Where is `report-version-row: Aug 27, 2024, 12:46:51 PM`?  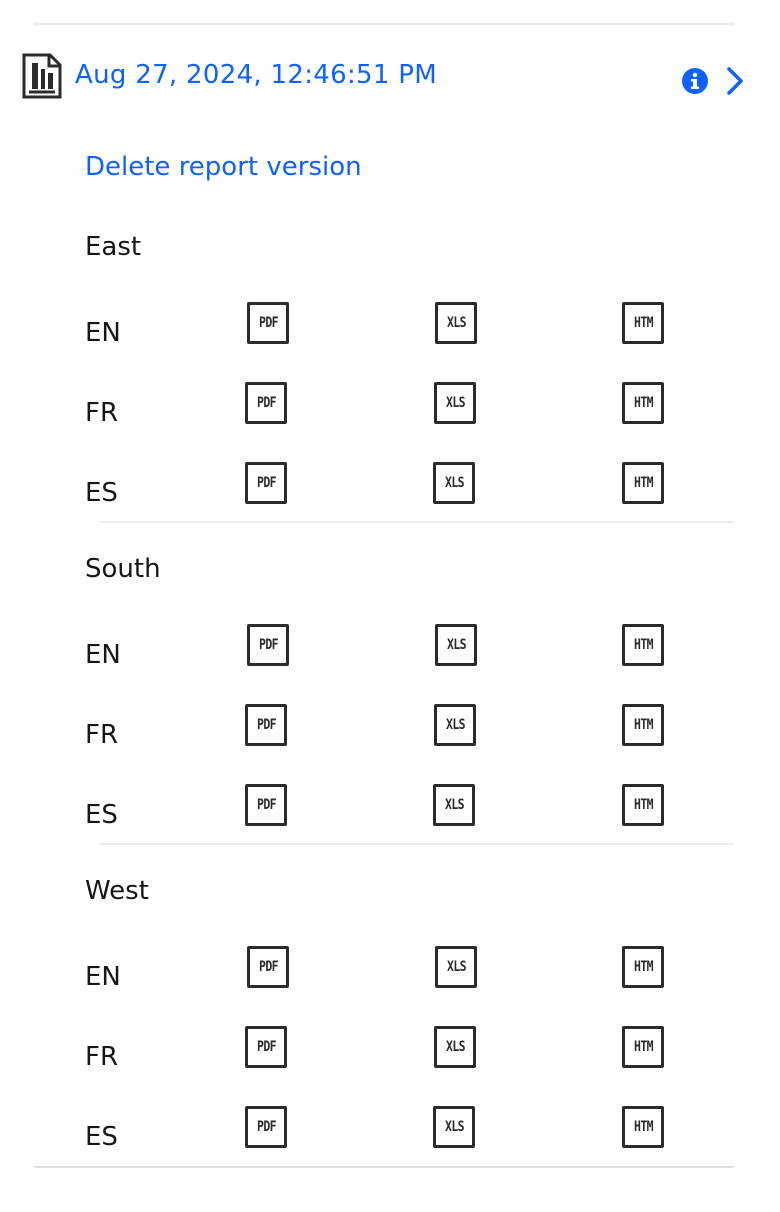 report-version-row: Aug 27, 2024, 12:46:51 PM is located at coordinates (390, 80).